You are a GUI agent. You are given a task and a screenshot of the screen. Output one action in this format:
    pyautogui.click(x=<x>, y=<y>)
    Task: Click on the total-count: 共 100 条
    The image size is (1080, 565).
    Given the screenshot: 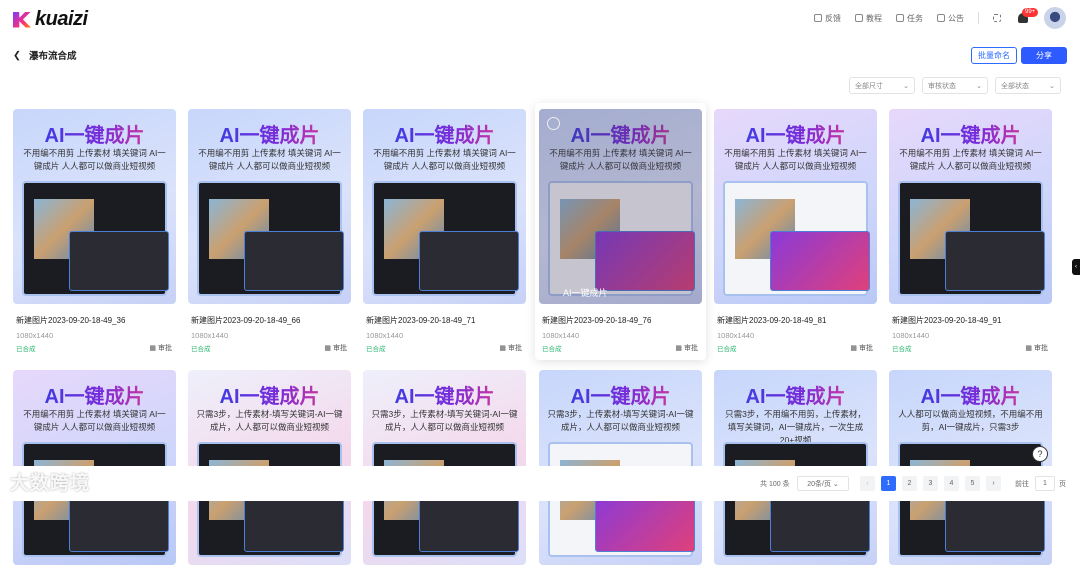 What is the action you would take?
    pyautogui.click(x=775, y=484)
    